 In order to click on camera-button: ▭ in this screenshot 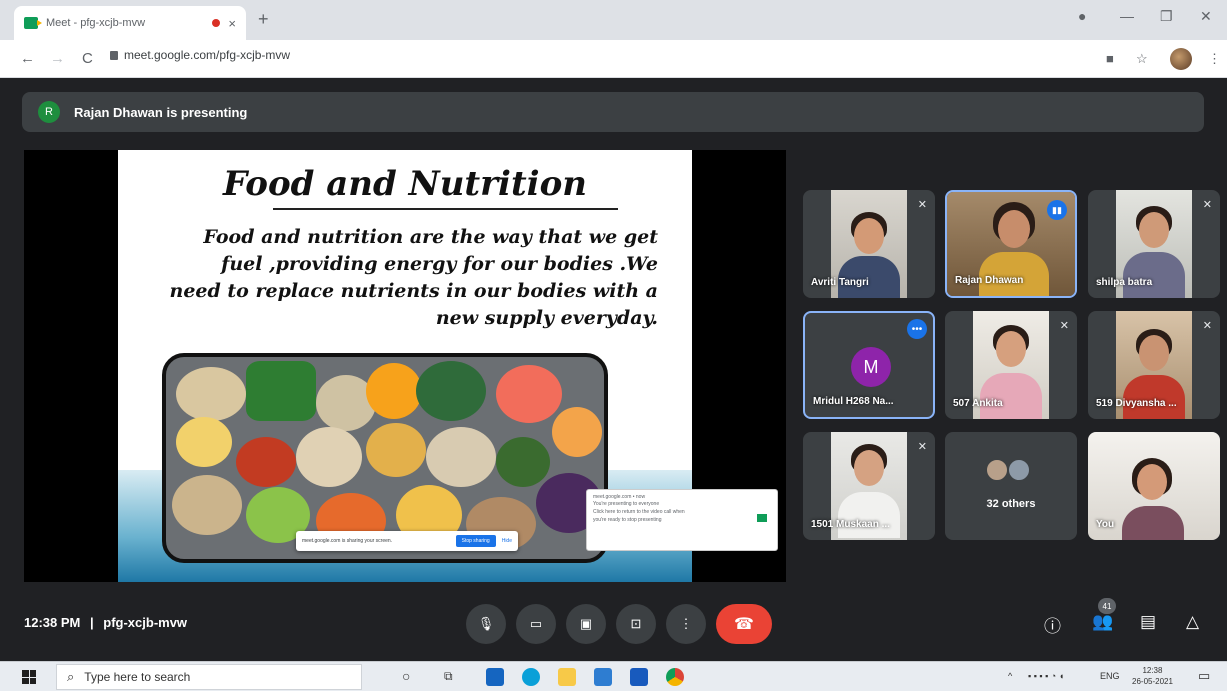, I will do `click(536, 624)`.